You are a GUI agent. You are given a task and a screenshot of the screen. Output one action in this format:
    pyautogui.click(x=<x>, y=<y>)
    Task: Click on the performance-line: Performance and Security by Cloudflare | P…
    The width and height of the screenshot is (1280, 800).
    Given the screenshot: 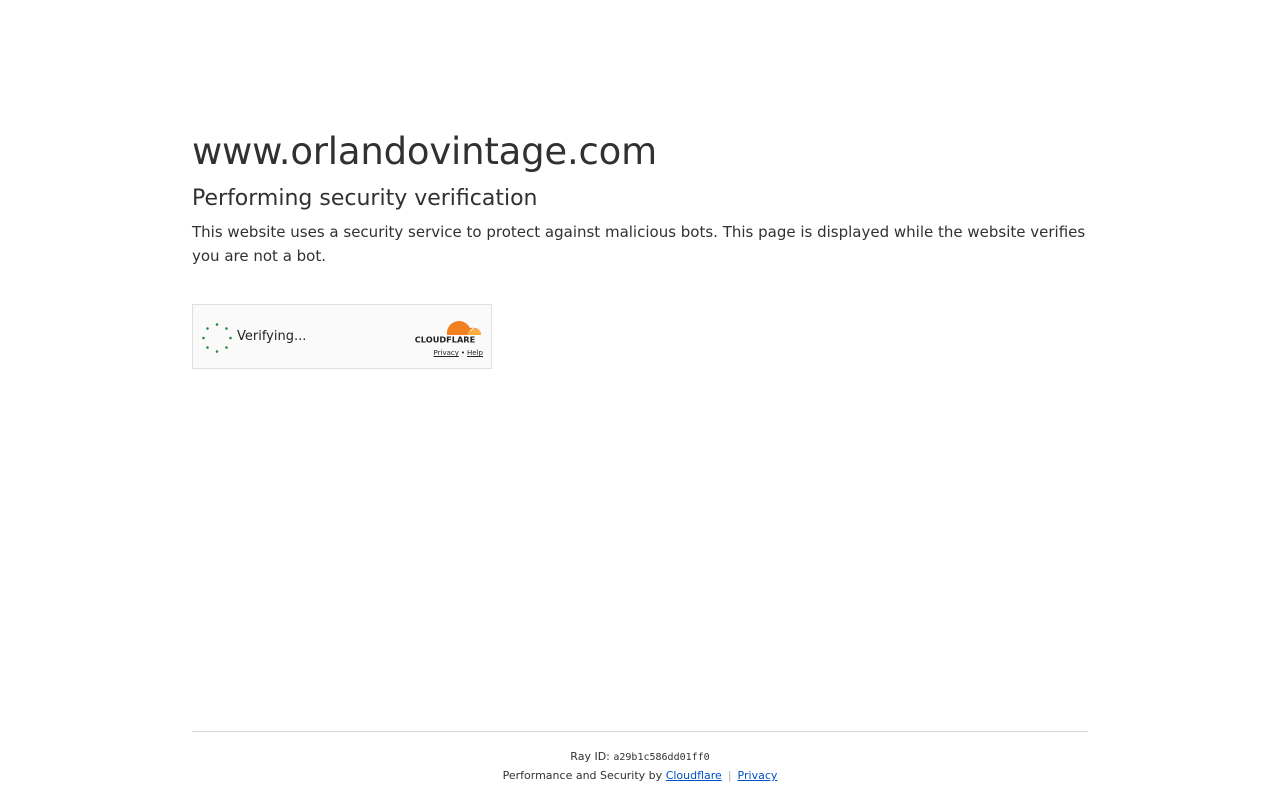 What is the action you would take?
    pyautogui.click(x=640, y=776)
    